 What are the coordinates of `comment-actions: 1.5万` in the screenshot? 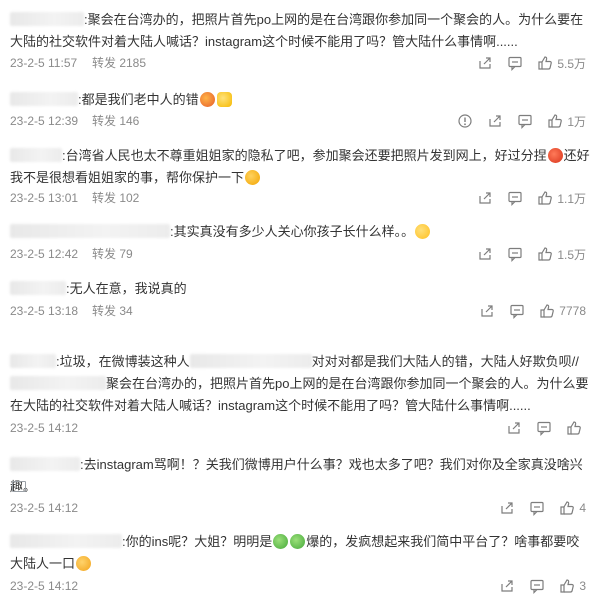 It's located at (524, 254).